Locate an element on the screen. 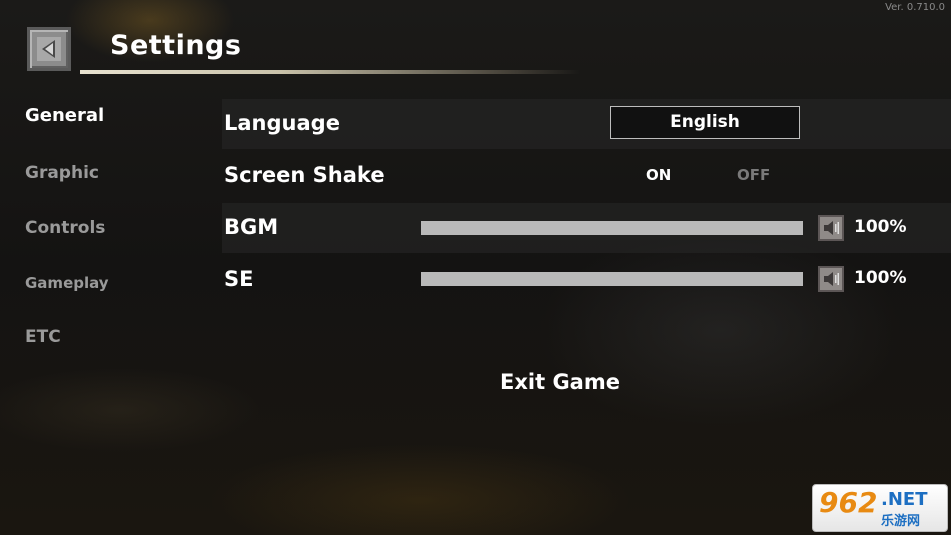 The image size is (951, 535). screen-shake-label: Screen Shake is located at coordinates (304, 175).